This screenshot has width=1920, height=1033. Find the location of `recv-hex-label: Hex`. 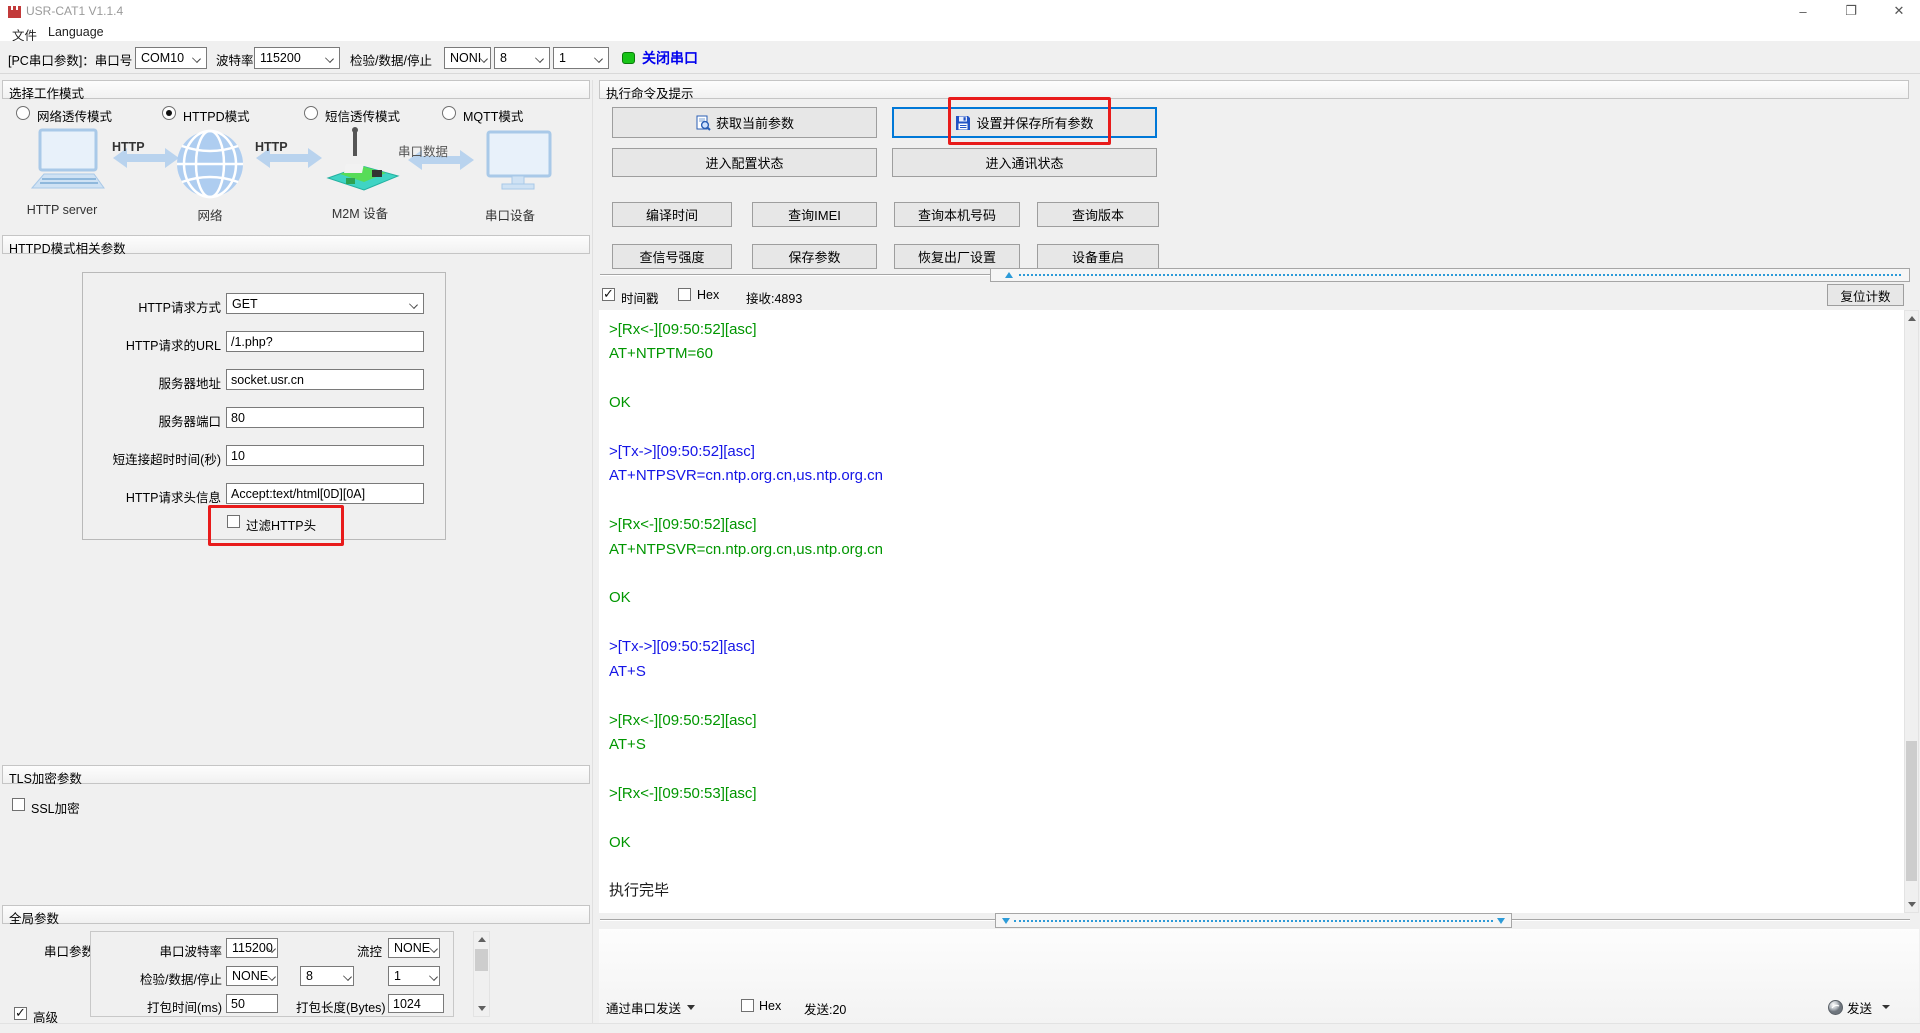

recv-hex-label: Hex is located at coordinates (708, 295).